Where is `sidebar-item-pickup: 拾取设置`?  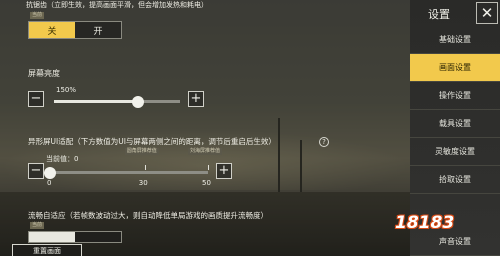 sidebar-item-pickup: 拾取设置 is located at coordinates (455, 180).